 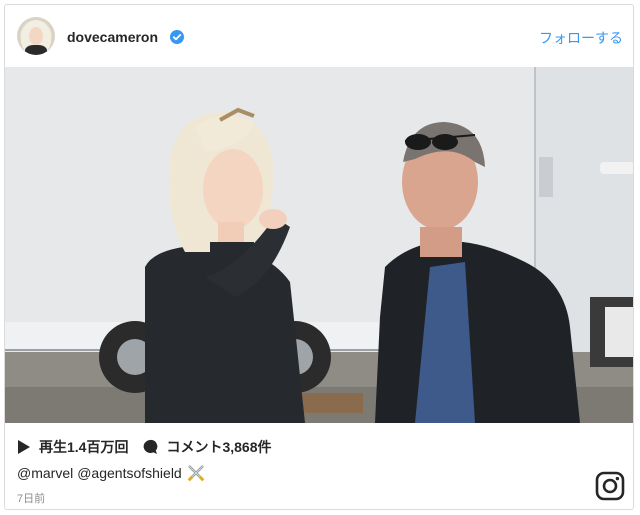 I want to click on mention-agentsofshield-link: @agentsofshield, so click(x=129, y=473).